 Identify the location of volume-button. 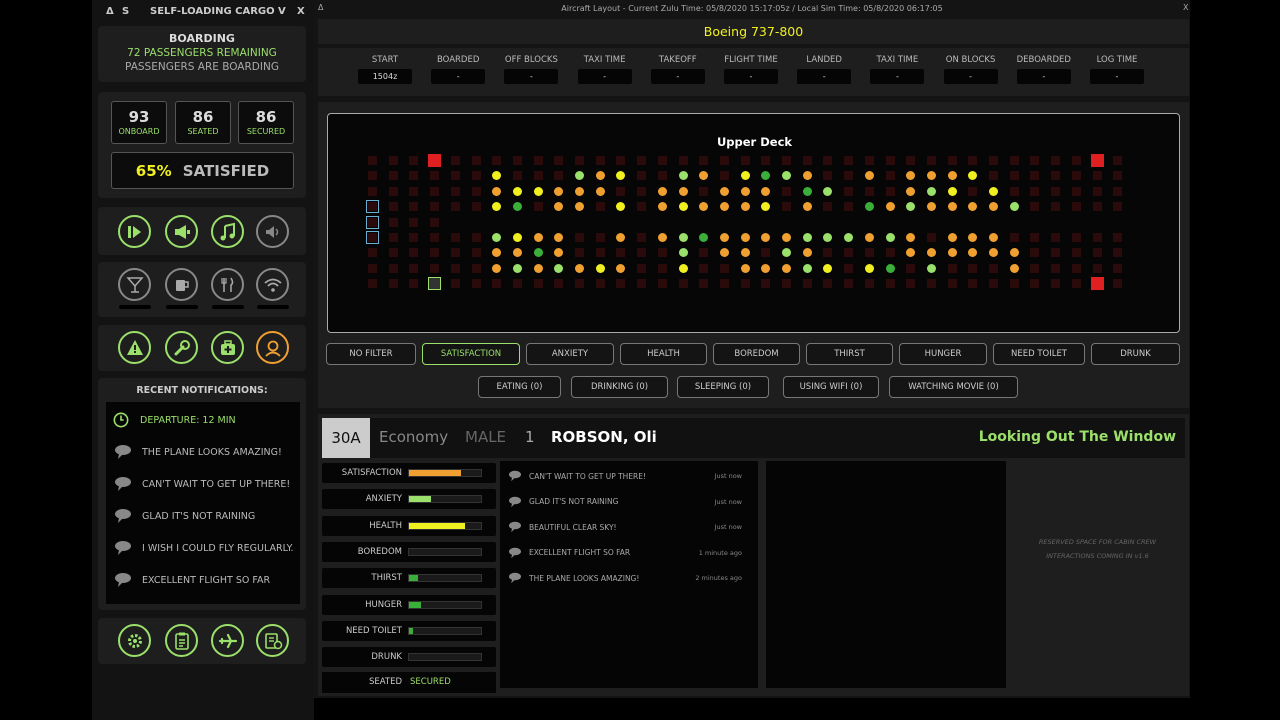
(272, 231).